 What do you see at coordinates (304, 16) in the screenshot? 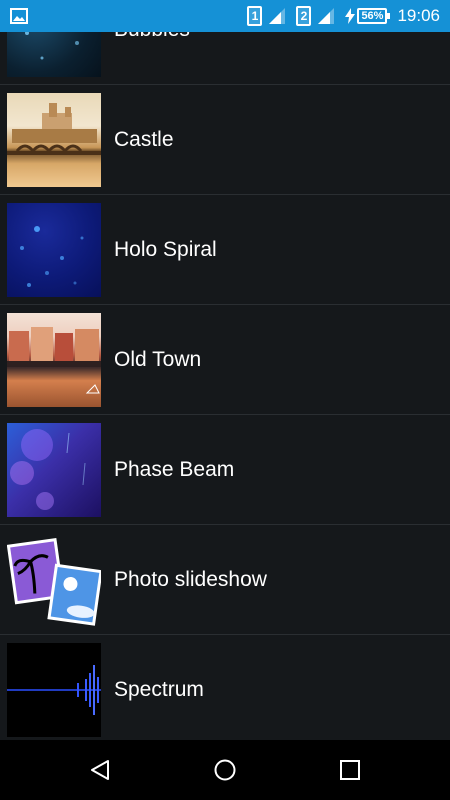
I see `sim2-icon: 2` at bounding box center [304, 16].